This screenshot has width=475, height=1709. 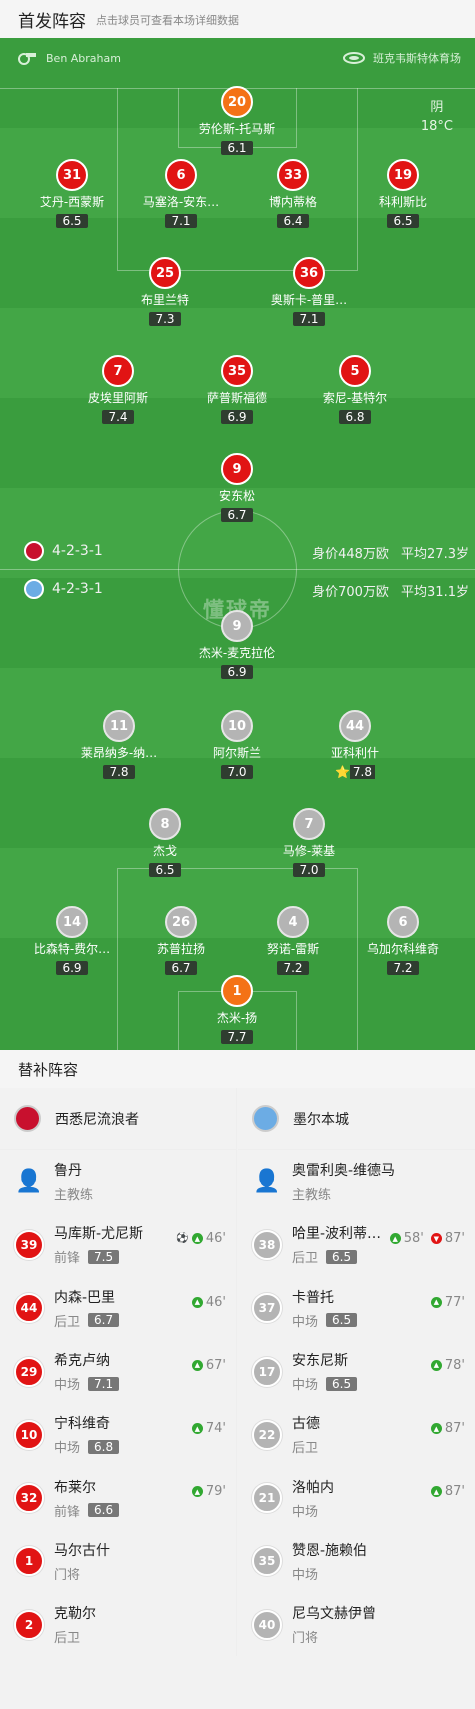 I want to click on home-formation-row: 4-2-3-1, so click(x=63, y=551).